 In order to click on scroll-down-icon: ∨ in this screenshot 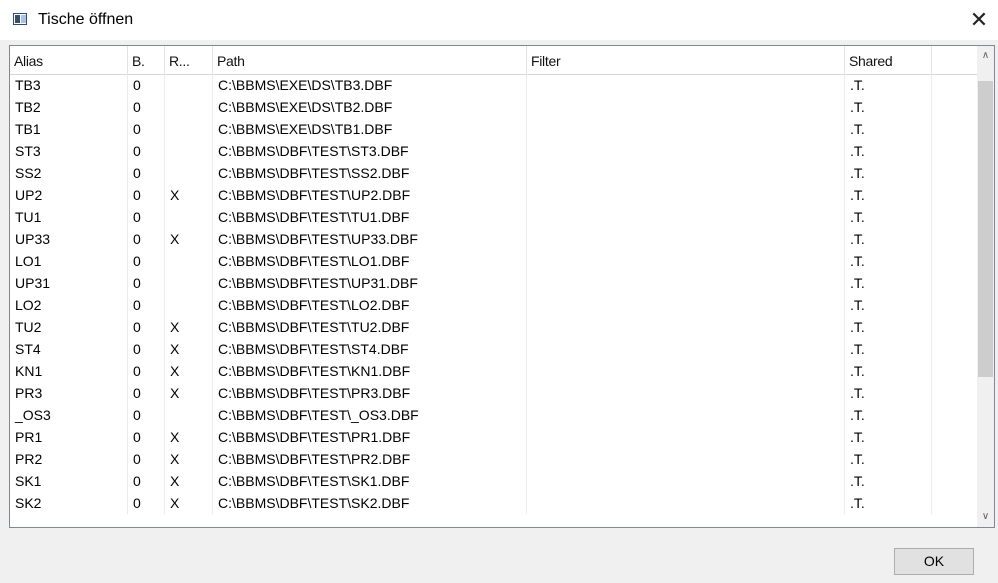, I will do `click(985, 517)`.